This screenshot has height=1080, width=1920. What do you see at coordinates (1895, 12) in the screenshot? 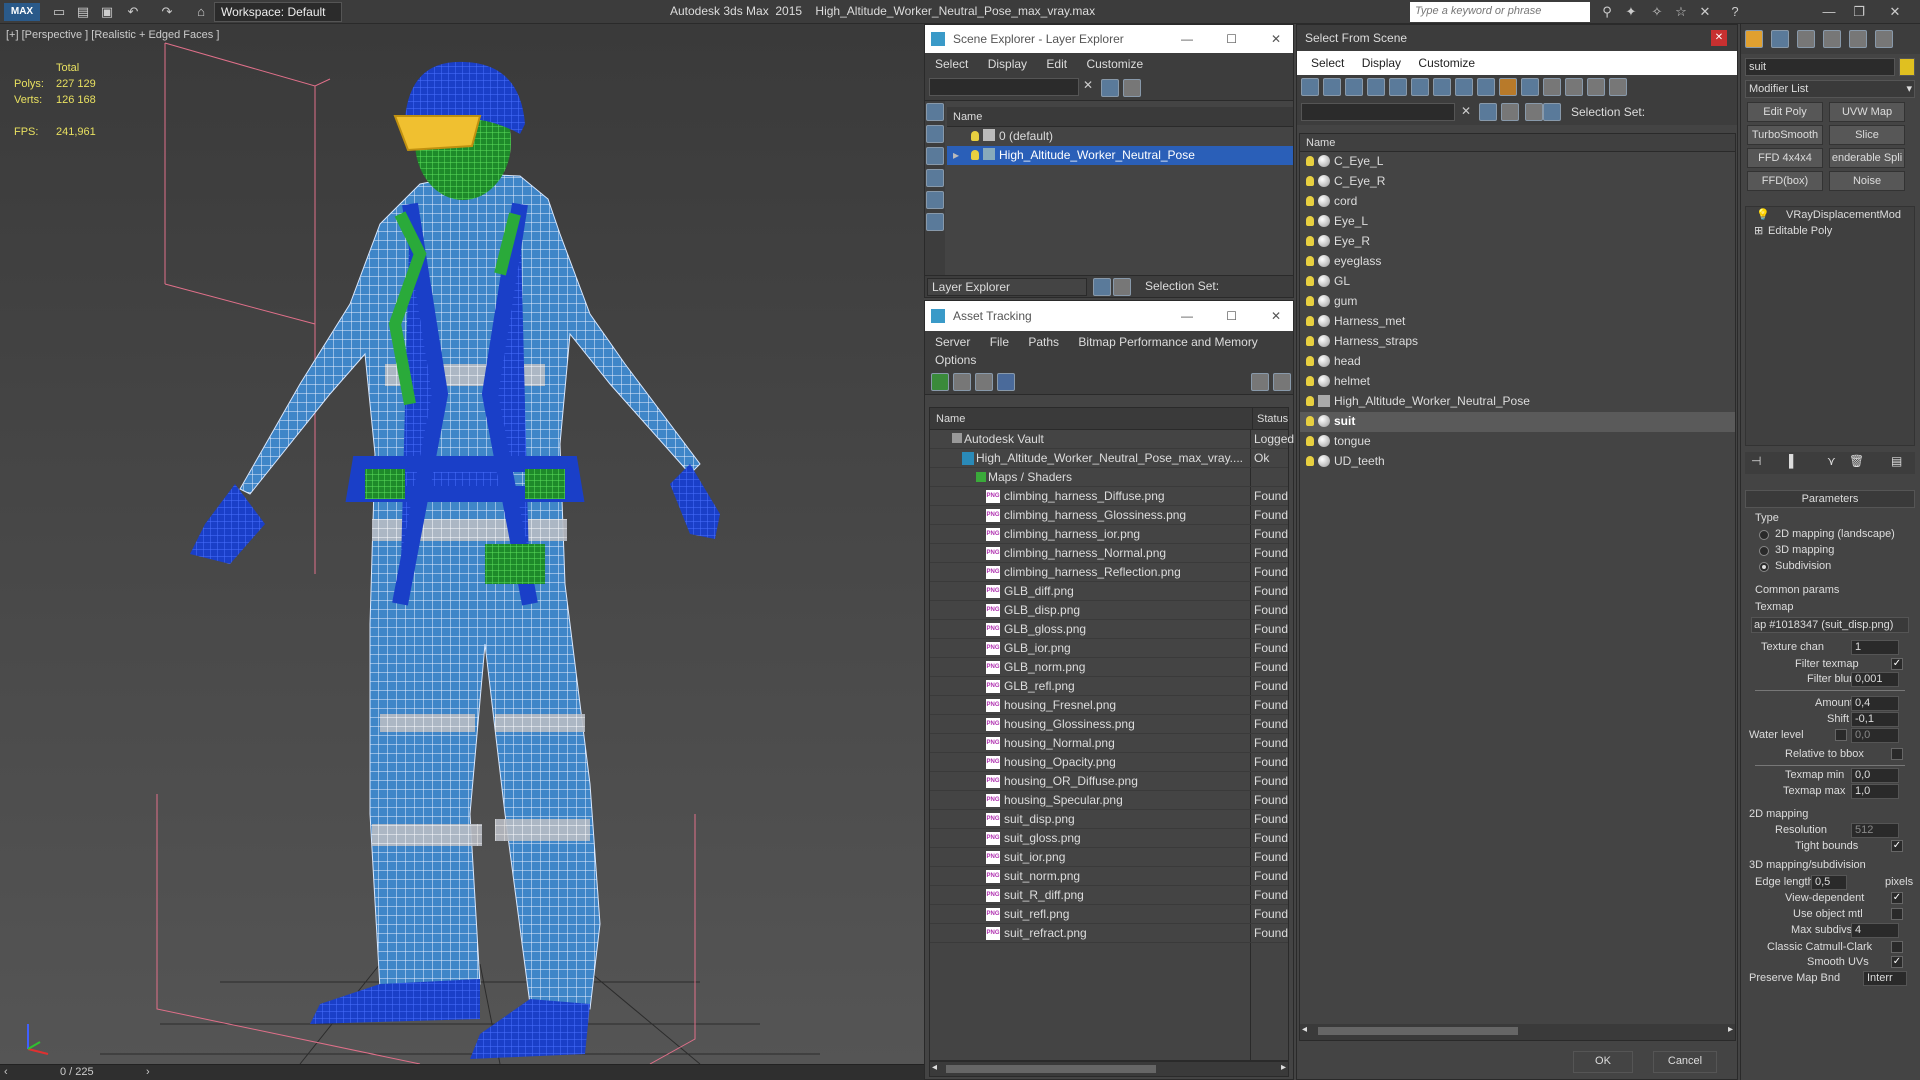
I see `close-window-icon: ✕` at bounding box center [1895, 12].